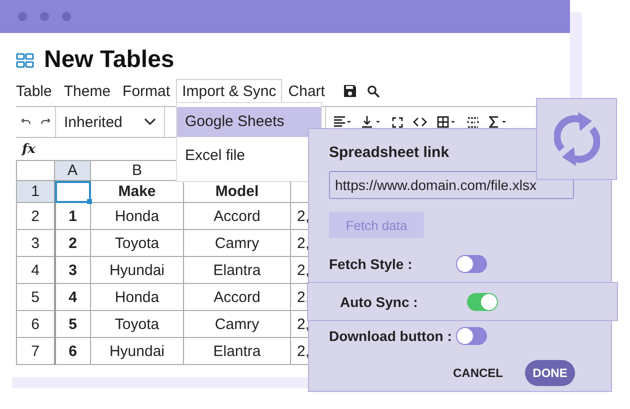 The image size is (630, 409). I want to click on toggle-label: Auto Sync :, so click(379, 302).